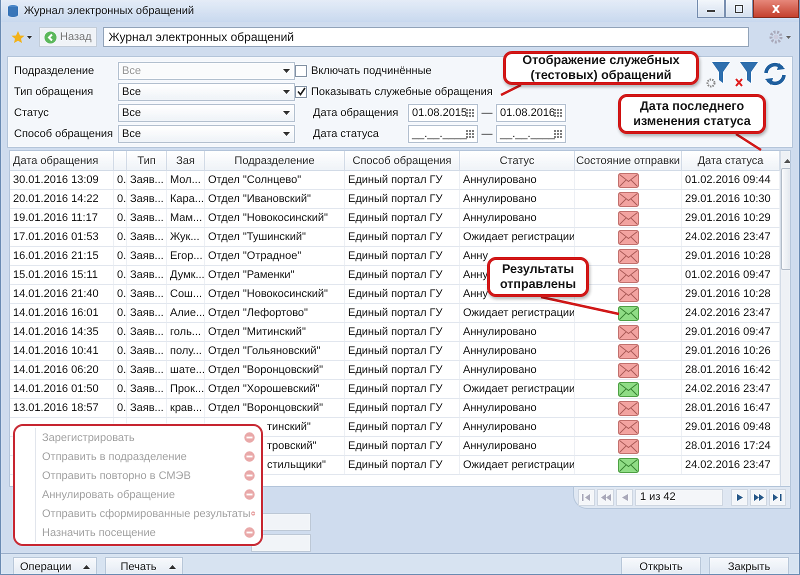 This screenshot has width=800, height=575. Describe the element at coordinates (275, 332) in the screenshot. I see `table-cell: Отдел "Митинский"` at that location.